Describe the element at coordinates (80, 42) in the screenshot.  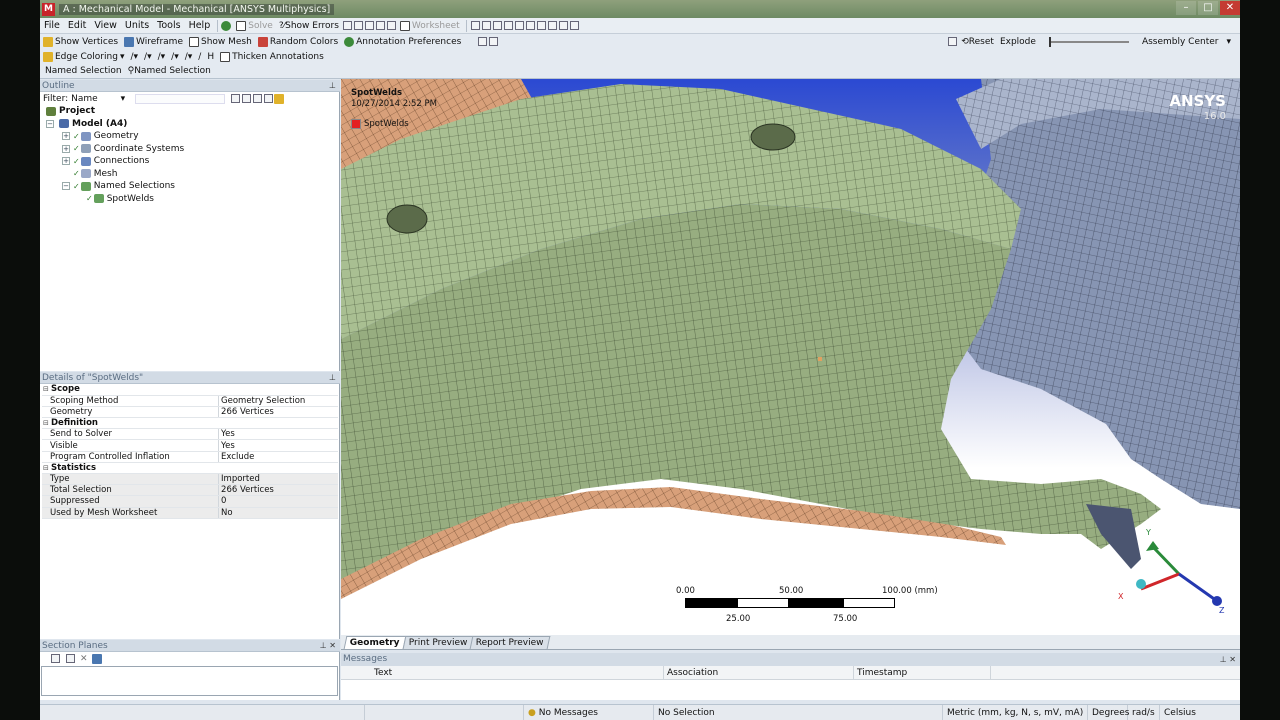
I see `show-vertices-button: Show Vertices` at that location.